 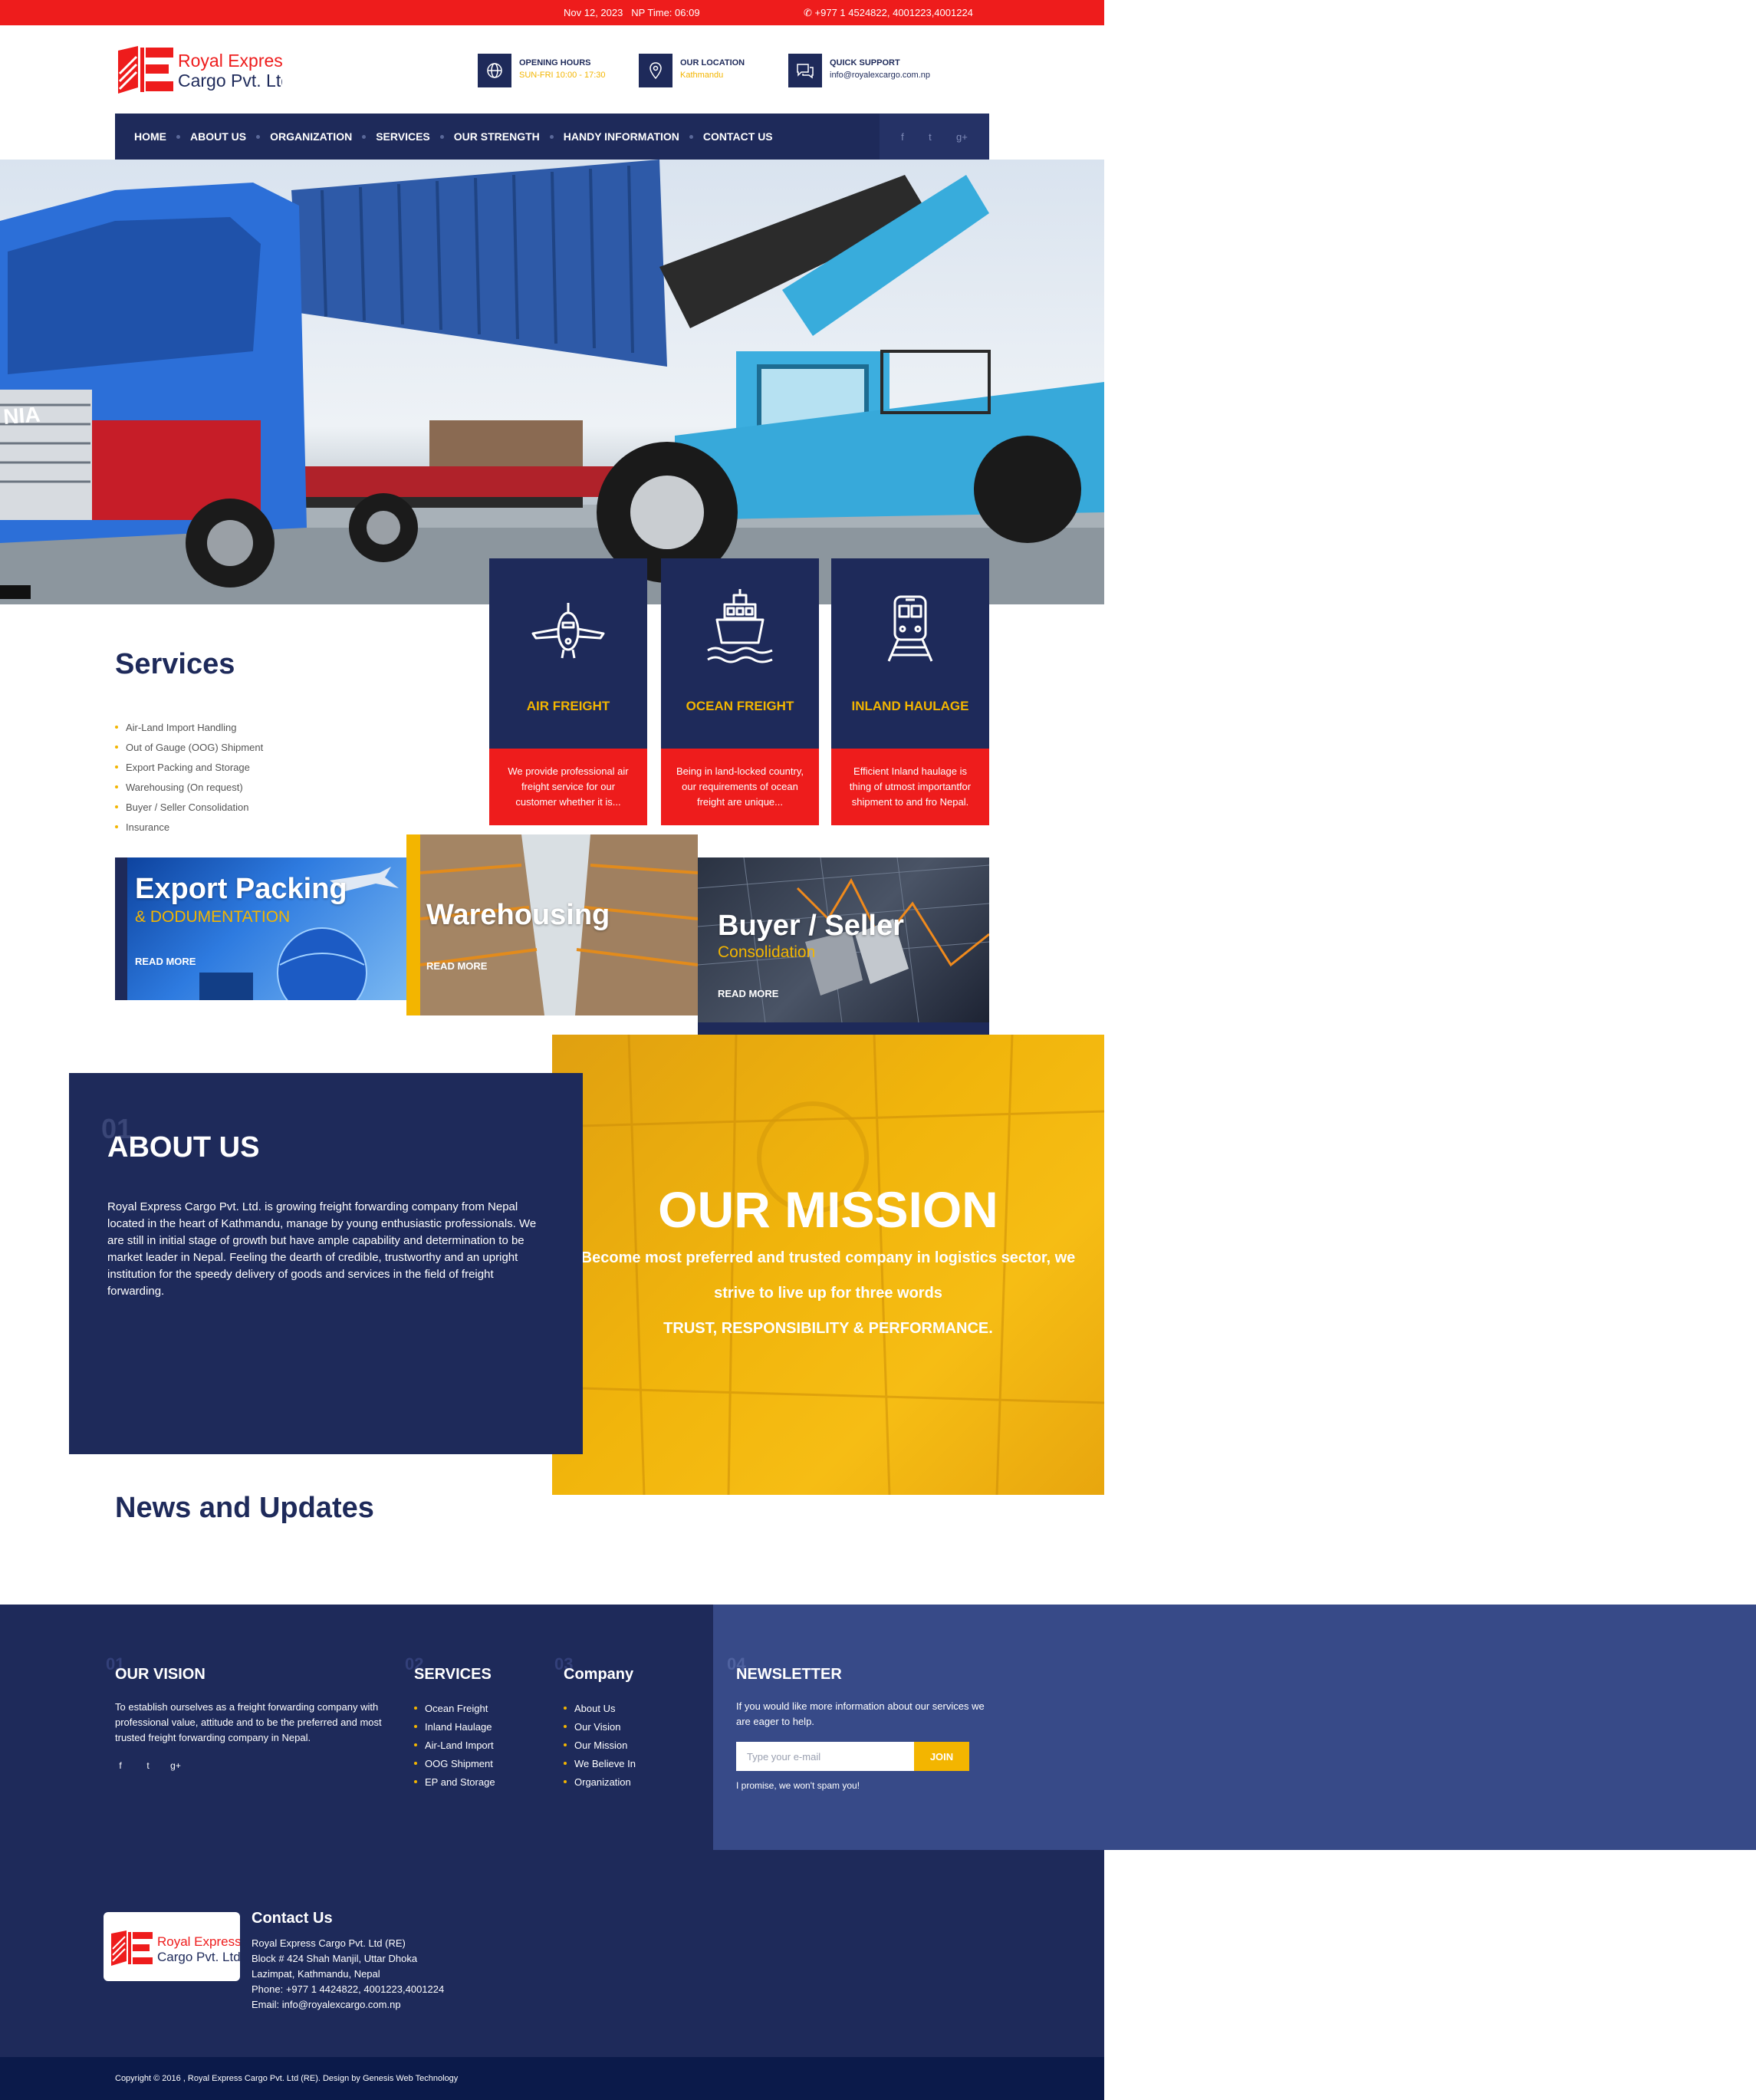 What do you see at coordinates (183, 1147) in the screenshot?
I see `about-title: ABOUT US` at bounding box center [183, 1147].